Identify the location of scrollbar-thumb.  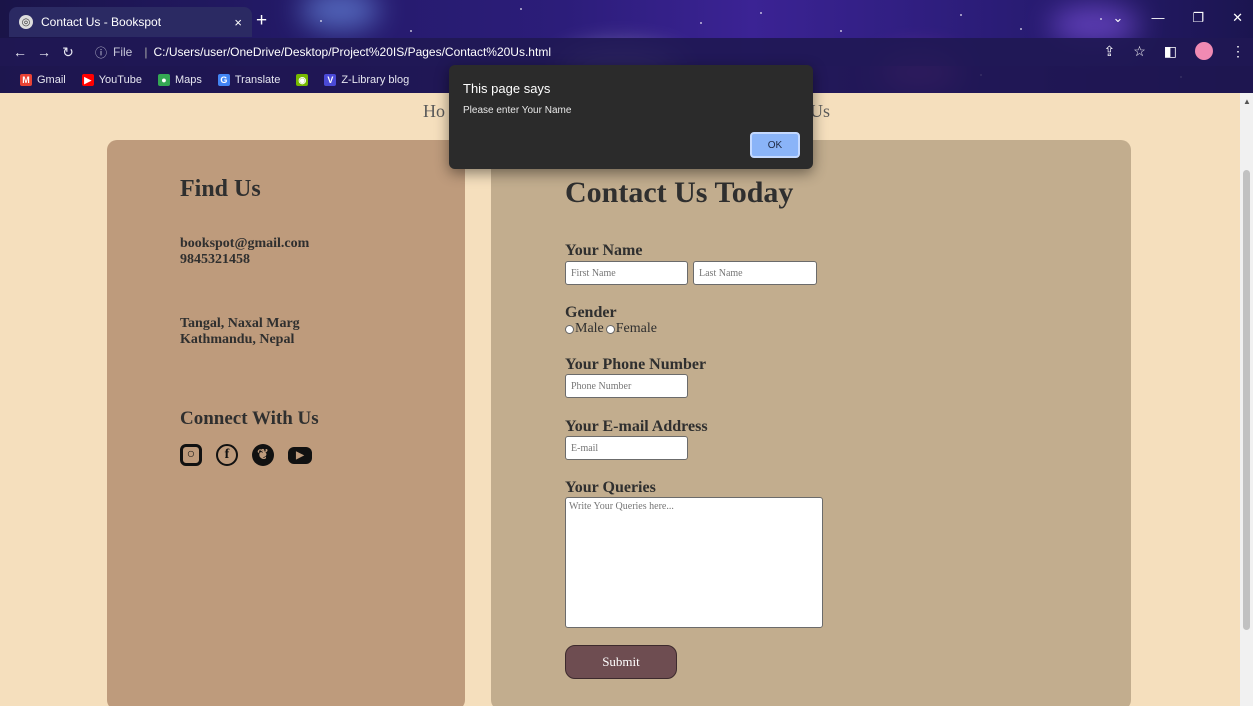
(1246, 400).